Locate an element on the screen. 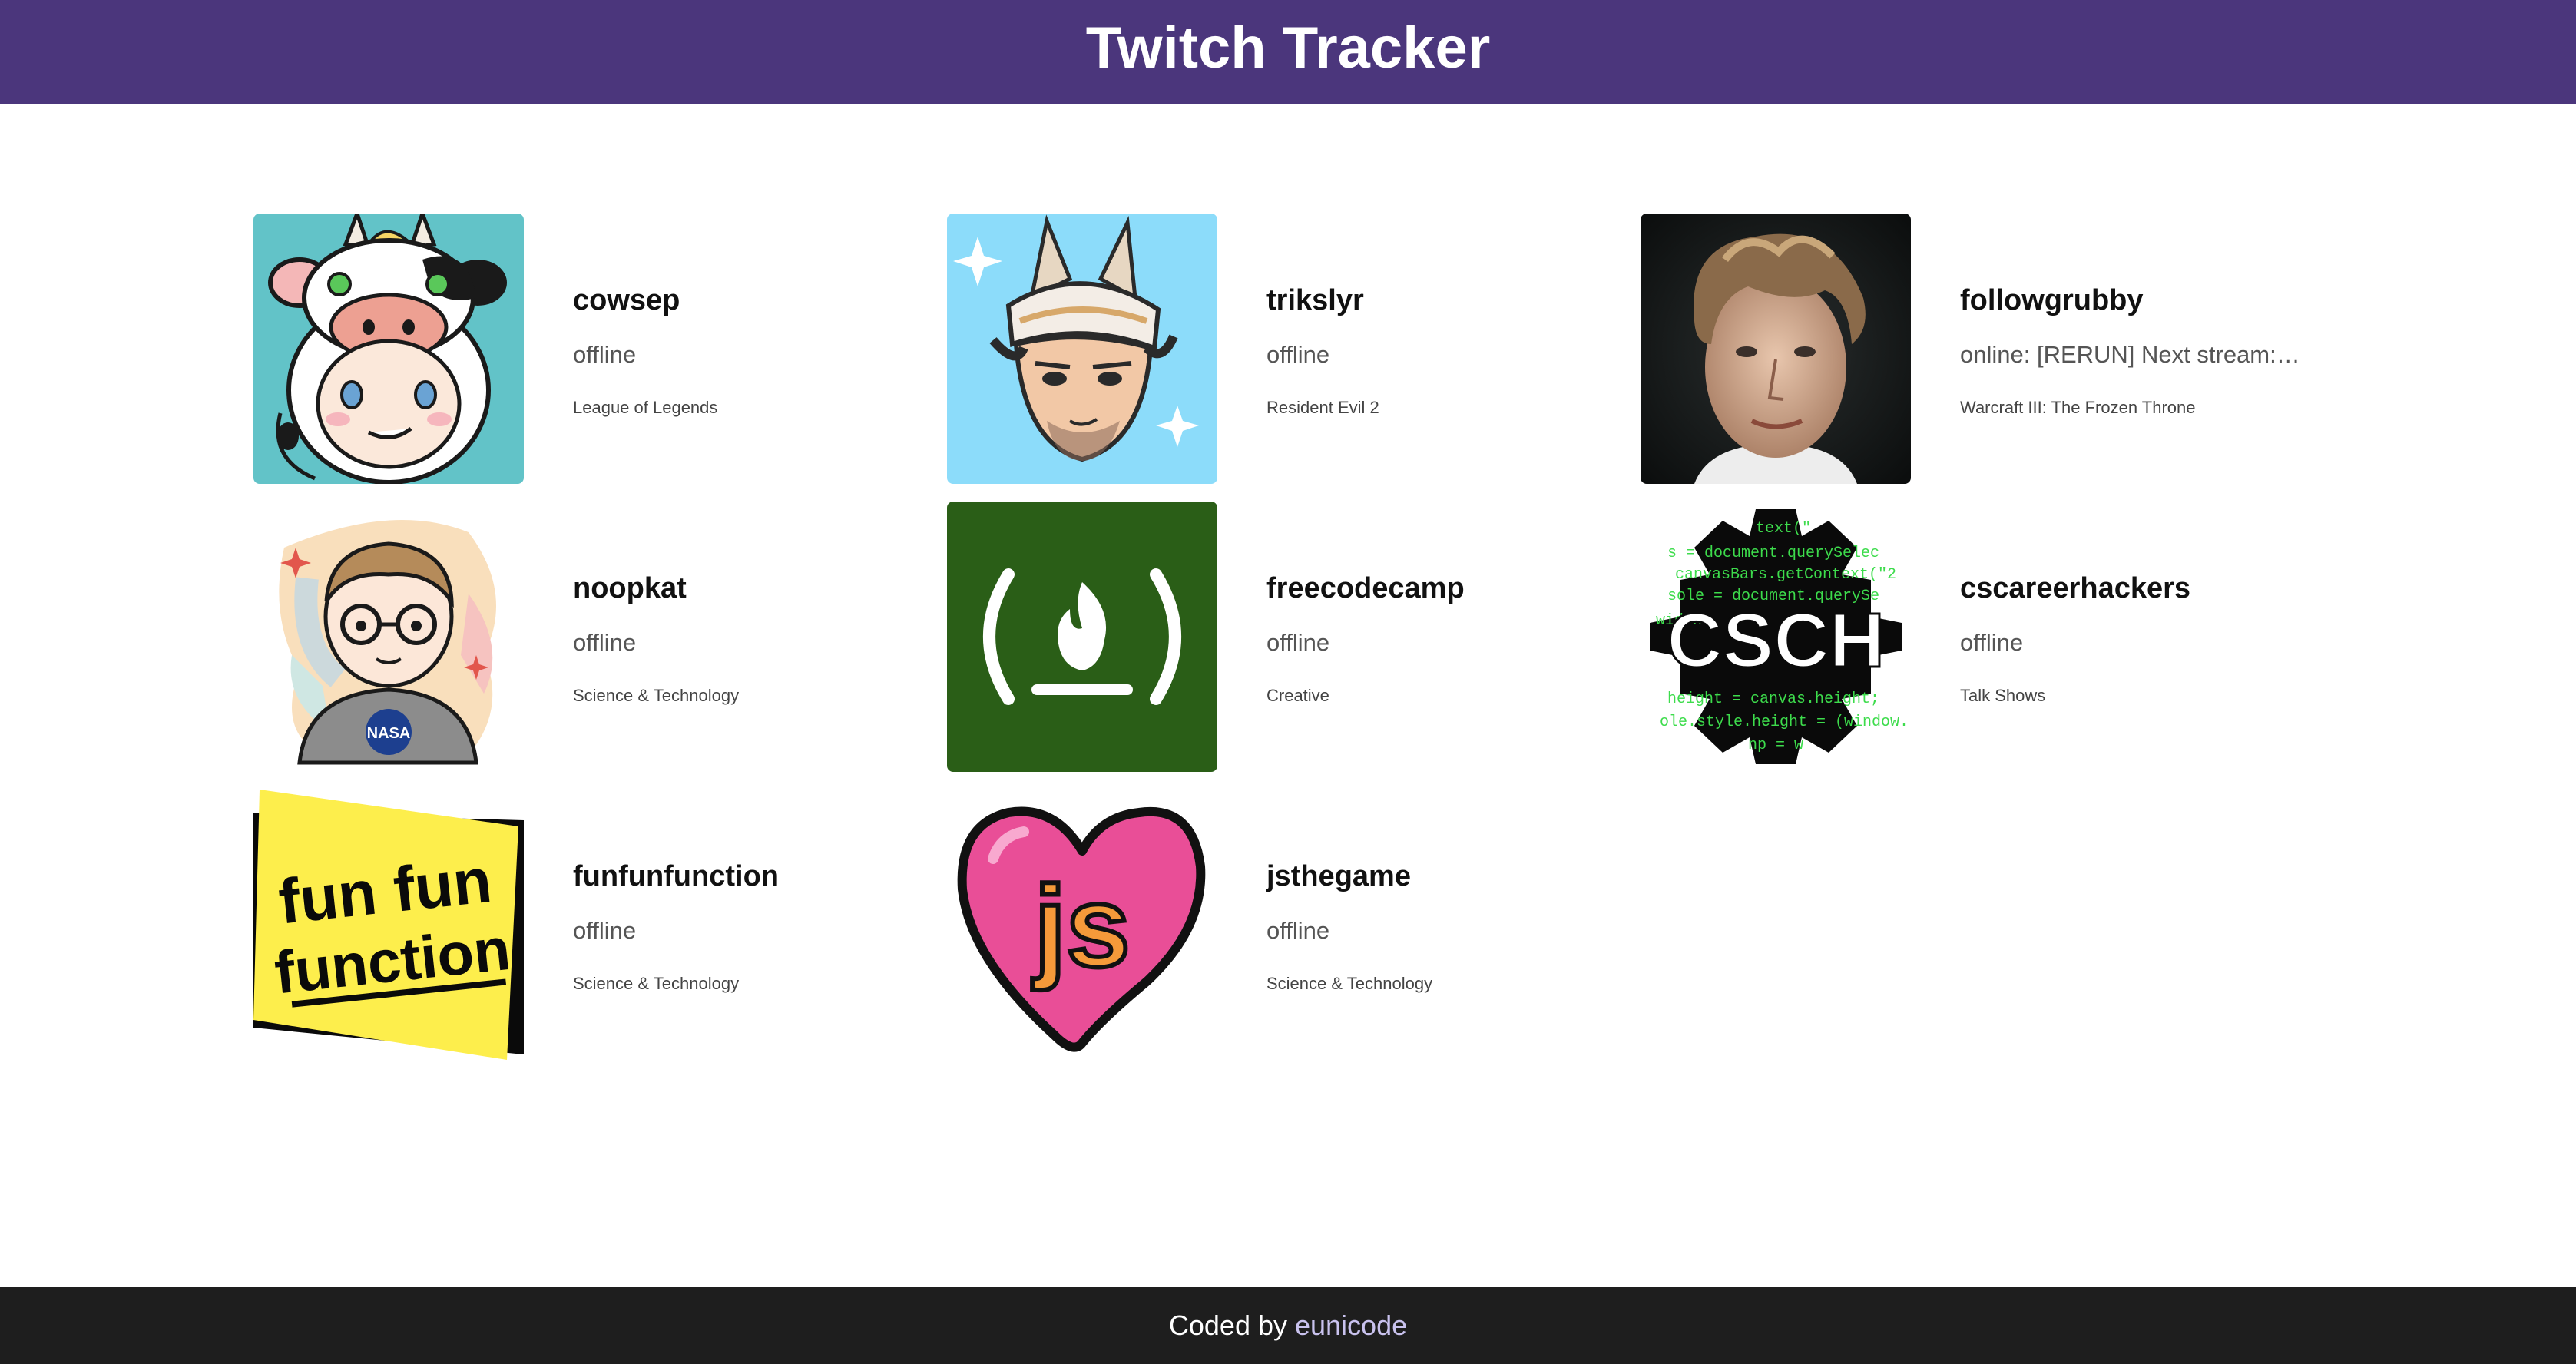  svg-text: canvasBars.getContext("2 is located at coordinates (1785, 575).